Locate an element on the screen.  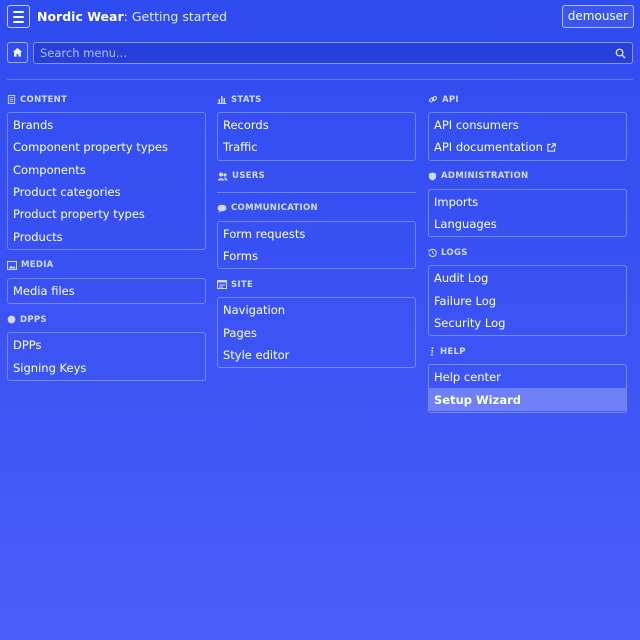
section-list-help: Help center Setup Wizard is located at coordinates (527, 388).